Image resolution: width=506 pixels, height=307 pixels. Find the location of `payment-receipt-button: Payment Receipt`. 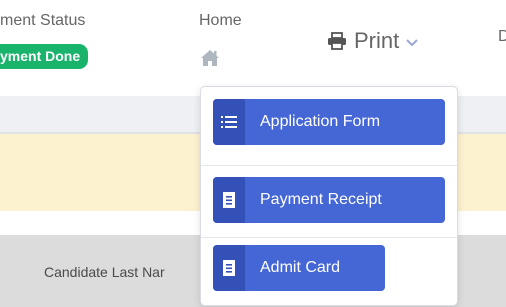

payment-receipt-button: Payment Receipt is located at coordinates (329, 200).